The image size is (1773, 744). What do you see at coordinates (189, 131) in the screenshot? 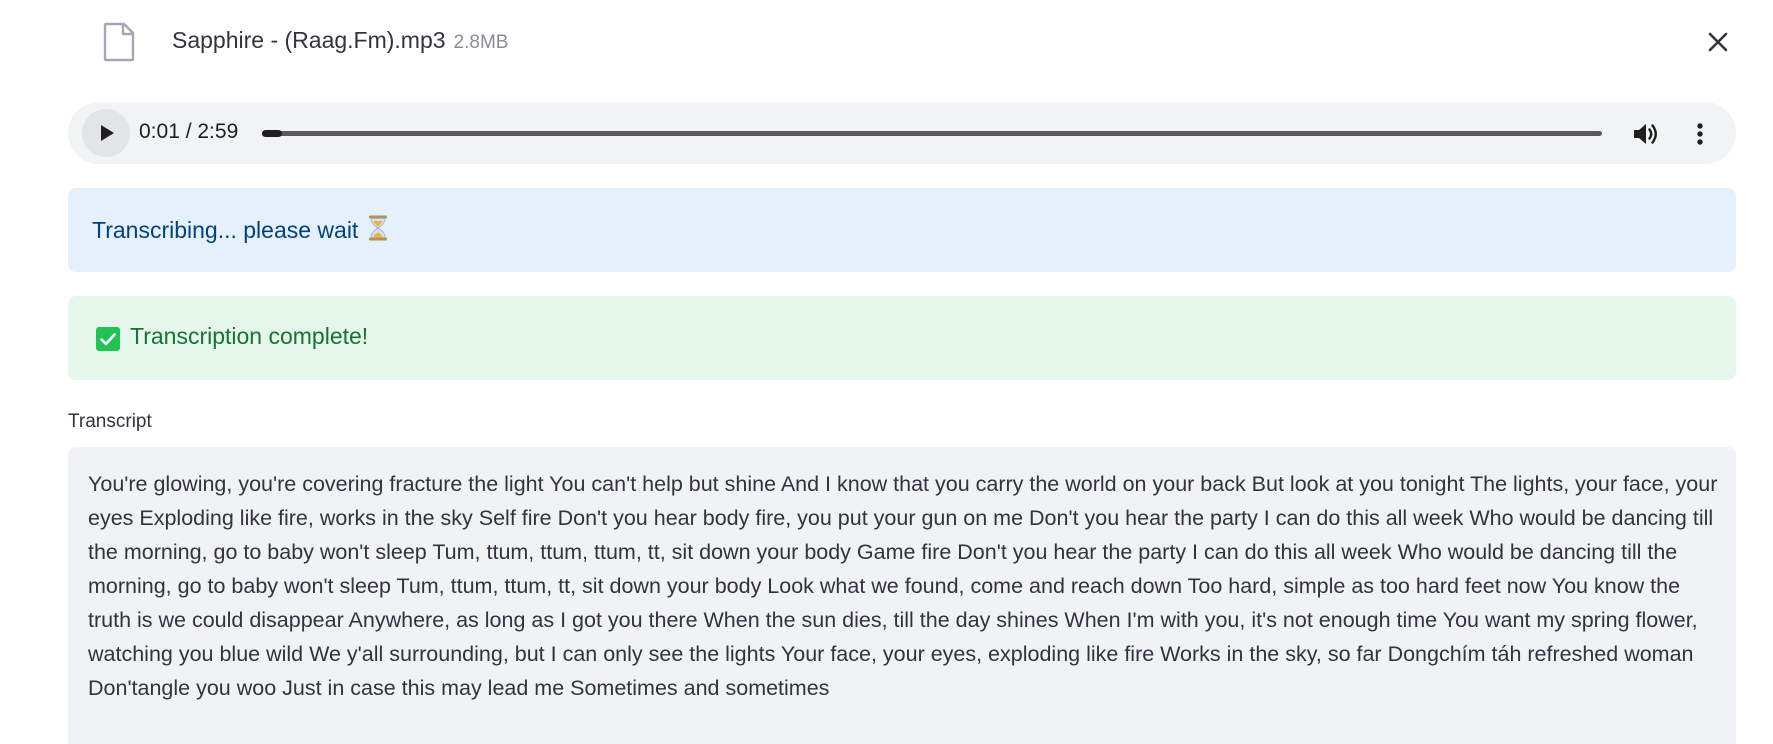
I see `time-display: 0:01 / 2:59` at bounding box center [189, 131].